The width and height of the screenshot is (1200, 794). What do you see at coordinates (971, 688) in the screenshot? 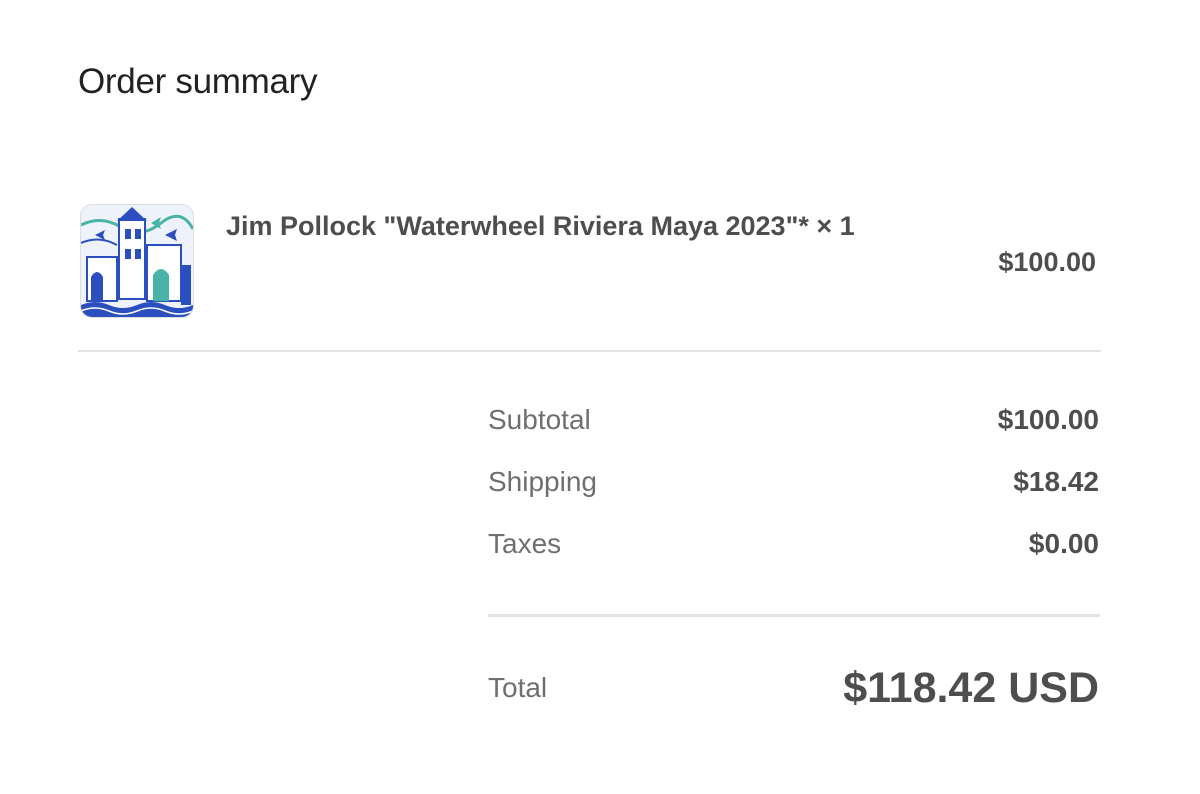
I see `total-value: $118.42 USD` at bounding box center [971, 688].